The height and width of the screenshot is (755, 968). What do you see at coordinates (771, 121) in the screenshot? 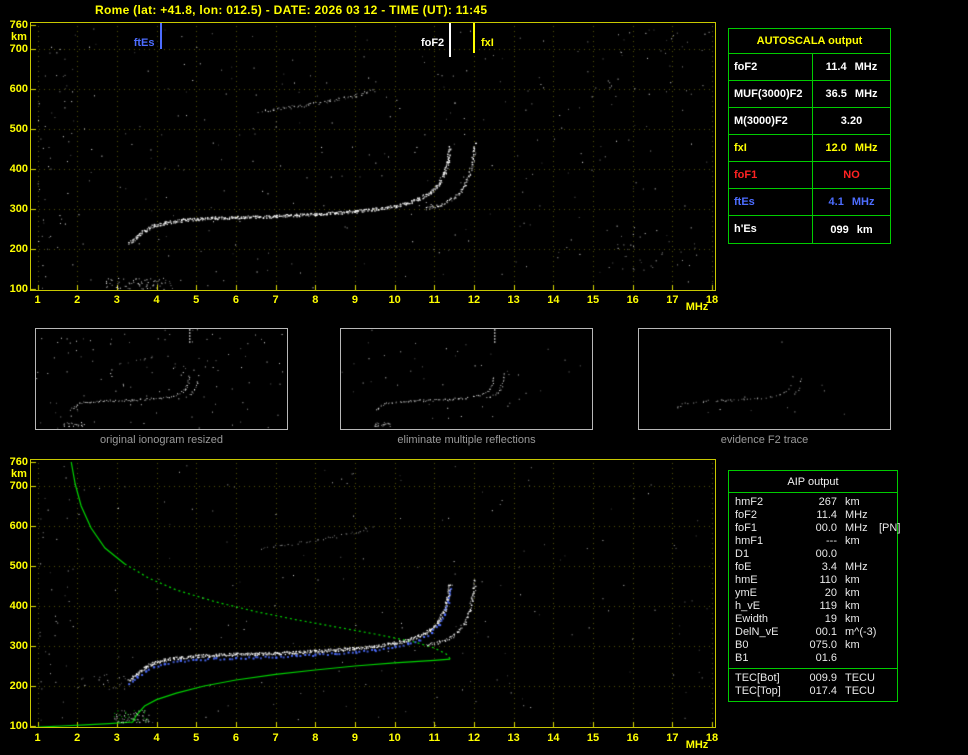
I see `autoscala-param-label: M(3000)F2` at bounding box center [771, 121].